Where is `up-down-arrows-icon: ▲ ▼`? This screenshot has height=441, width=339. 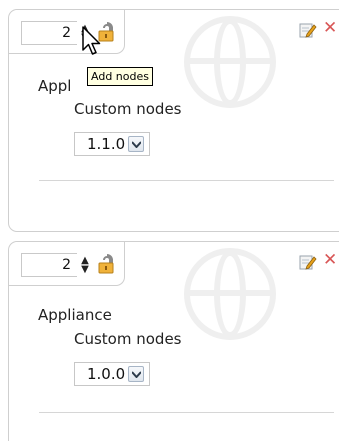
up-down-arrows-icon: ▲ ▼ is located at coordinates (85, 266).